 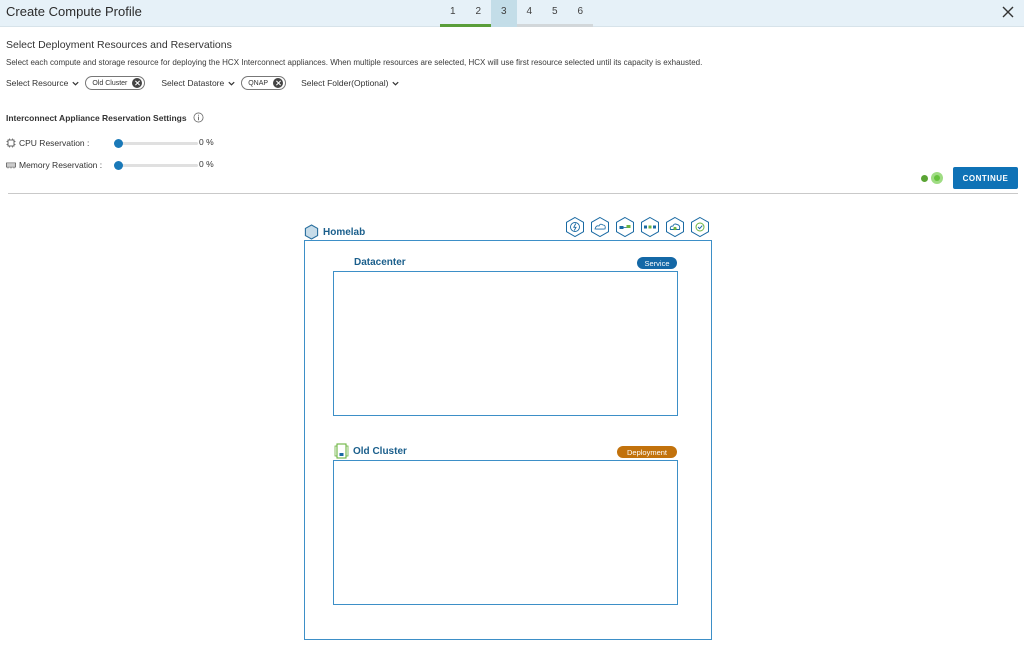 I want to click on datastore-chip-label: QNAP, so click(x=258, y=83).